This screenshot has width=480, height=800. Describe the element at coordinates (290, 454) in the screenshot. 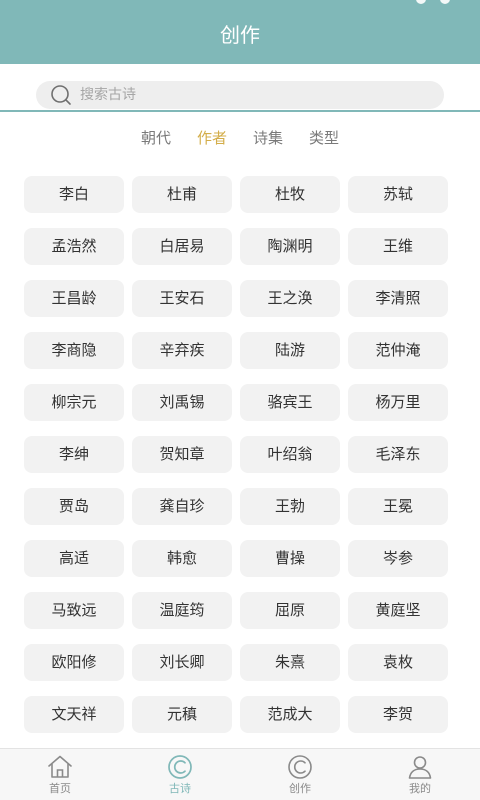

I see `poet-item: 叶绍翁` at that location.